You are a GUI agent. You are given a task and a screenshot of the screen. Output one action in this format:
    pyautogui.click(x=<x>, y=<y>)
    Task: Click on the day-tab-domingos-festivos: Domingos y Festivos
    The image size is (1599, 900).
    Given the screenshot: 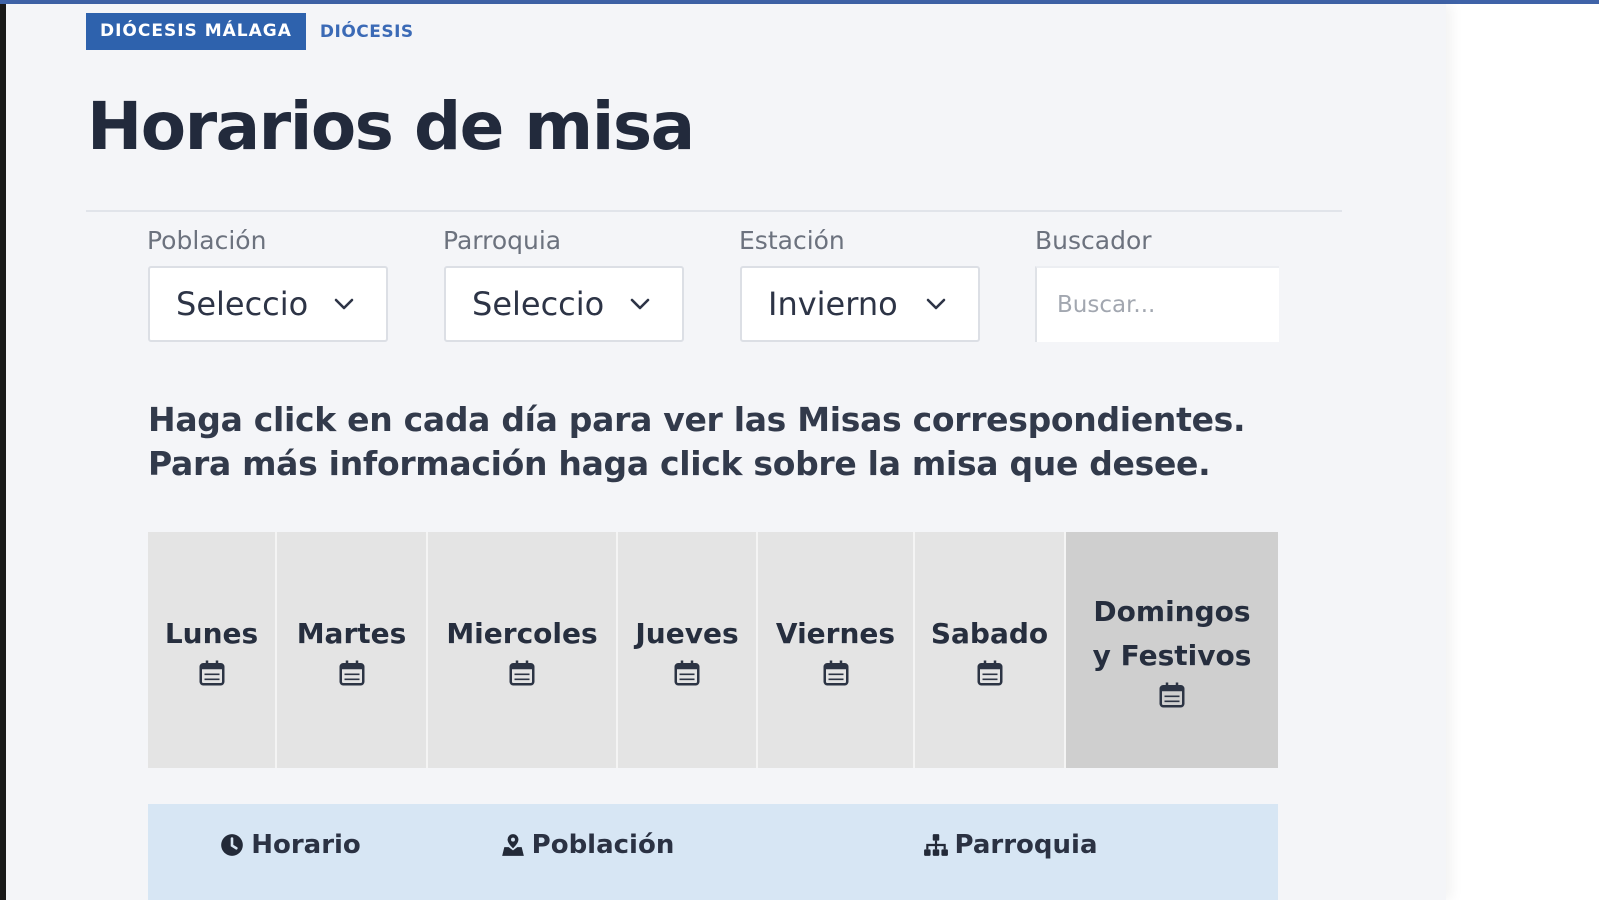 What is the action you would take?
    pyautogui.click(x=1172, y=650)
    